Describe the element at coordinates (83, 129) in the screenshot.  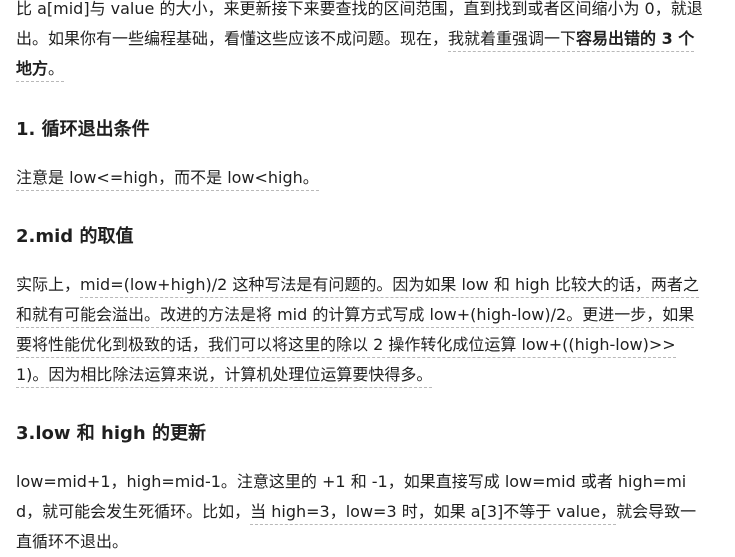
I see `section-heading-exit-condition: 1. 循环退出条件` at that location.